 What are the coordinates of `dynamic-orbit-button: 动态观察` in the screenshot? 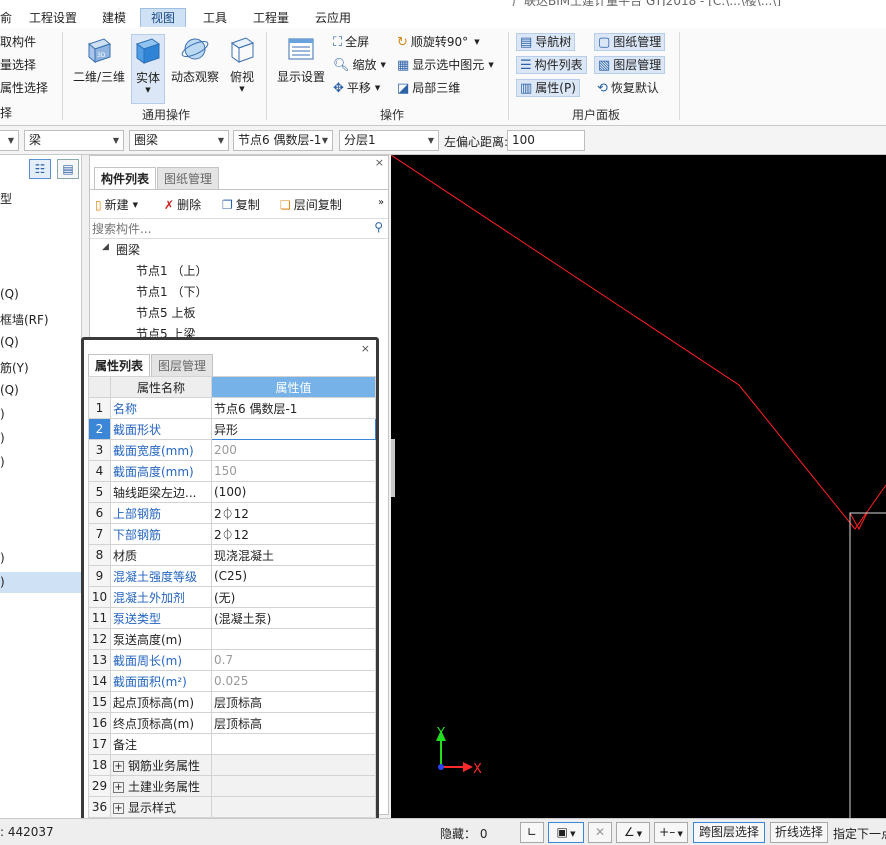 It's located at (195, 59).